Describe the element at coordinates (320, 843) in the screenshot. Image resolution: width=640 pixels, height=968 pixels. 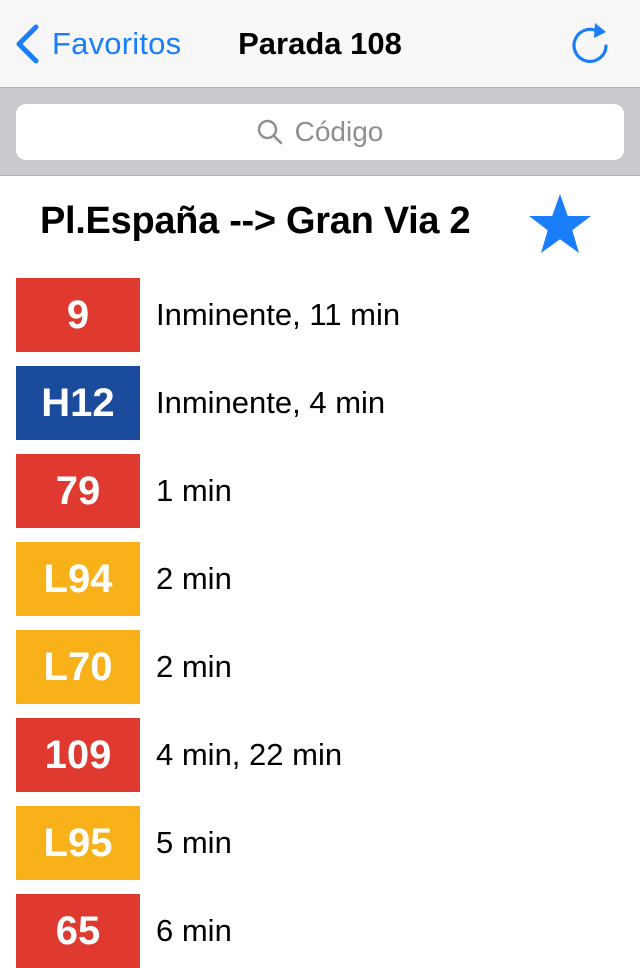
I see `route-row: L95 5 min` at that location.